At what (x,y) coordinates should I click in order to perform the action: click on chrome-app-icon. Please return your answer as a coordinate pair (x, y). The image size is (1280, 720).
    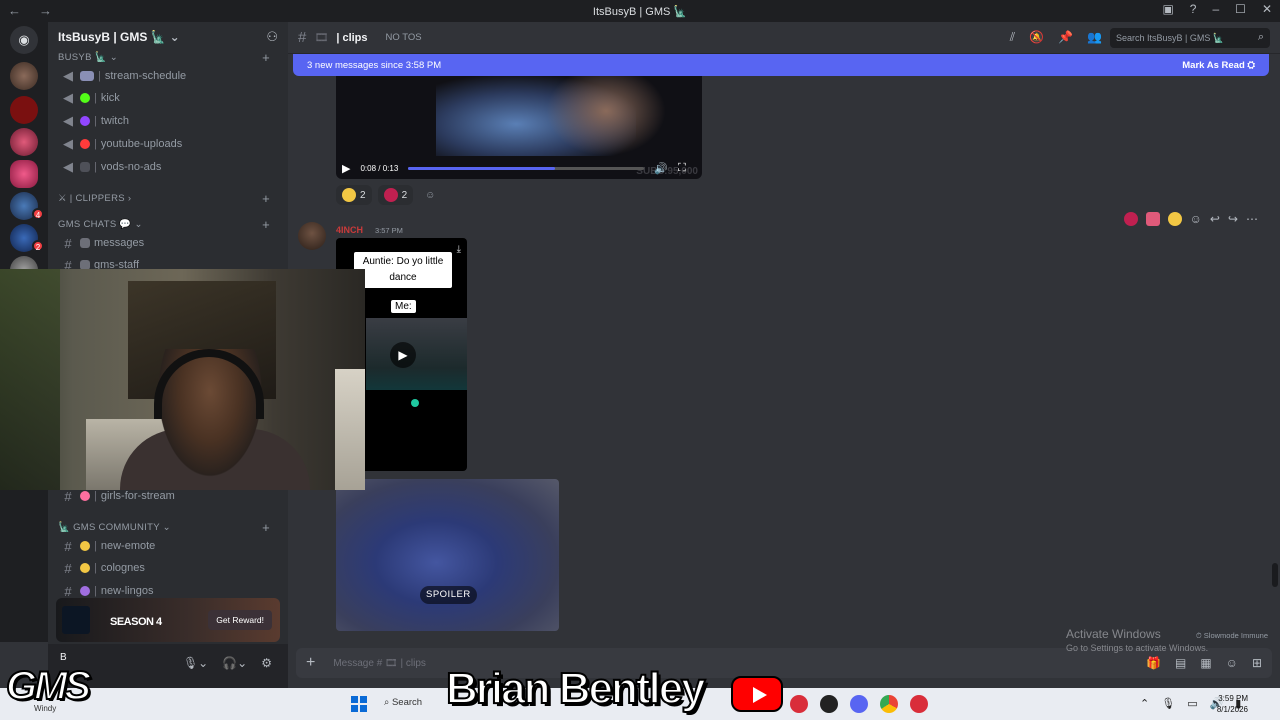
    Looking at the image, I should click on (889, 704).